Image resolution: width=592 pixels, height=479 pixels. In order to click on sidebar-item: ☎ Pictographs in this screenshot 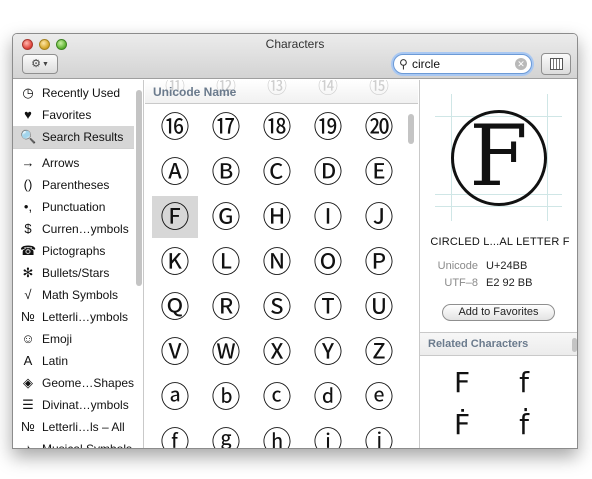, I will do `click(73, 251)`.